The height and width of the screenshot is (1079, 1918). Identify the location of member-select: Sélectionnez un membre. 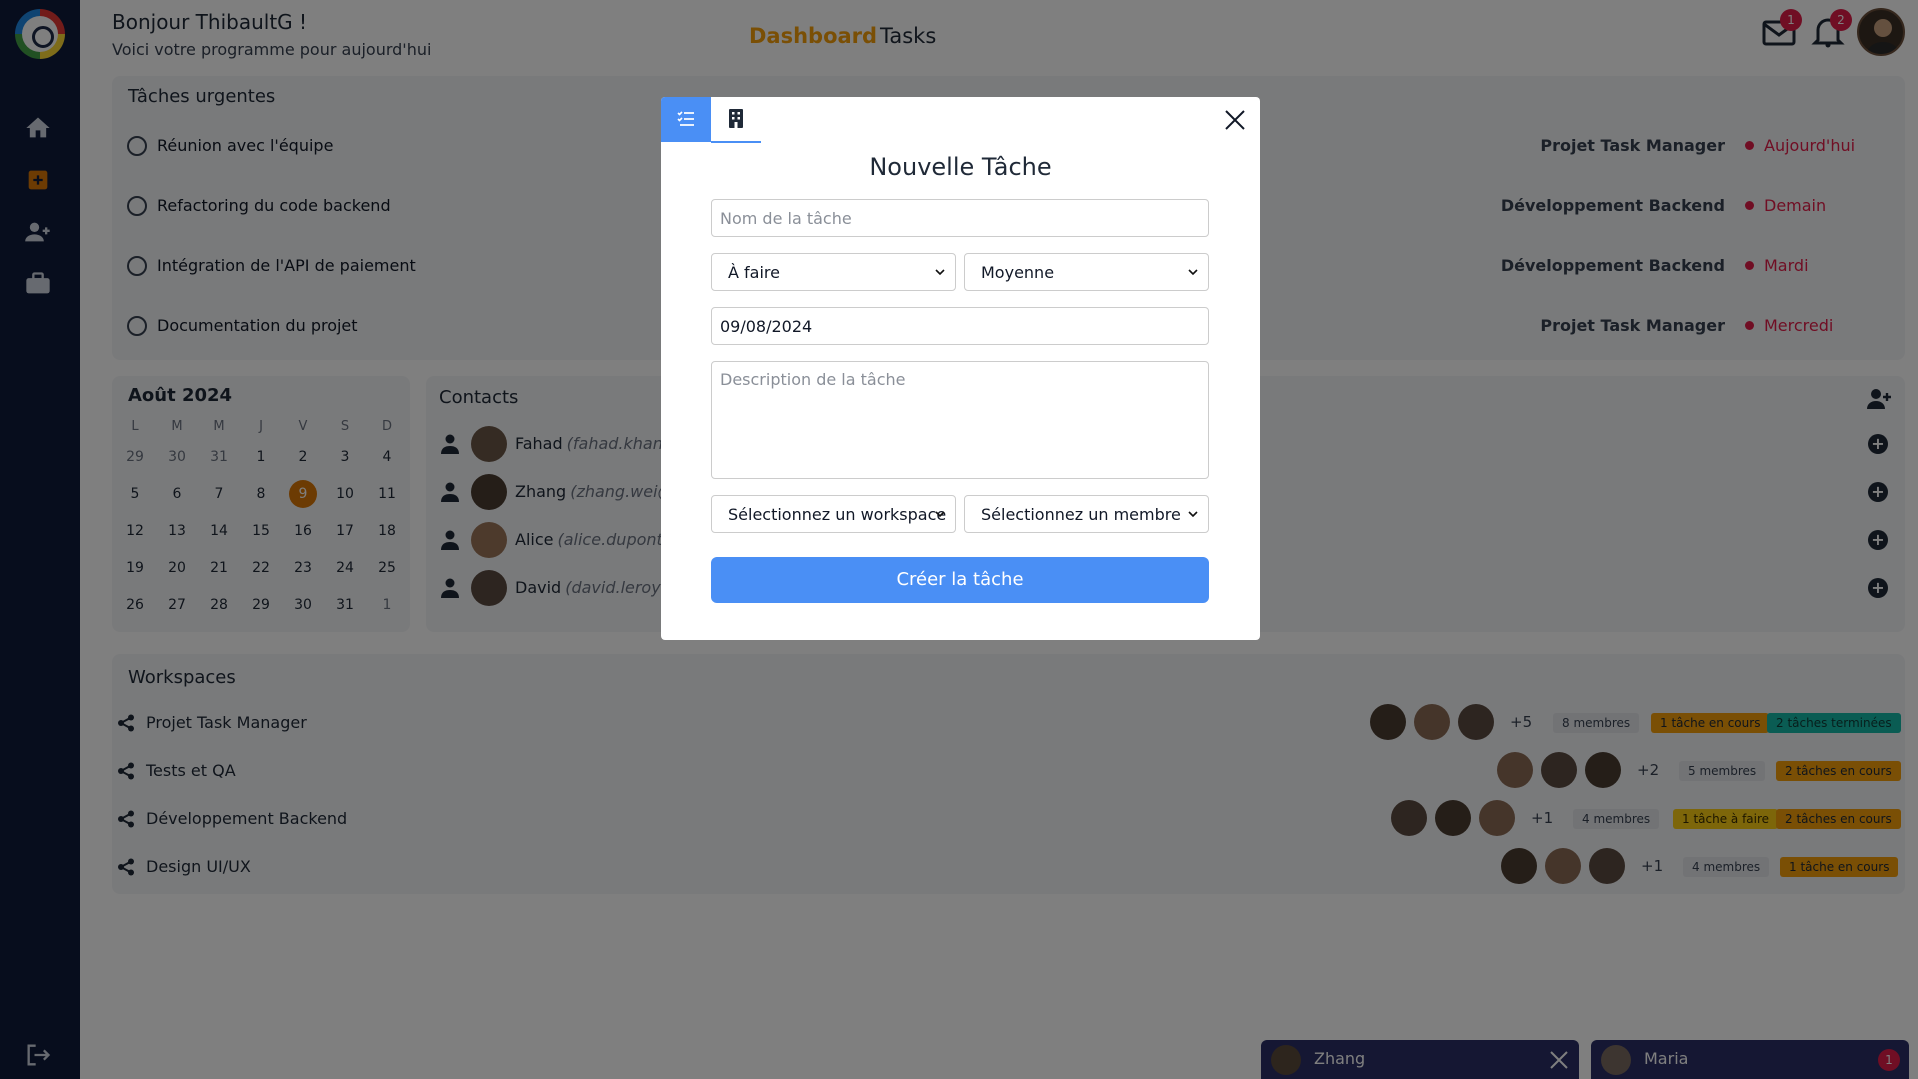
(1086, 514).